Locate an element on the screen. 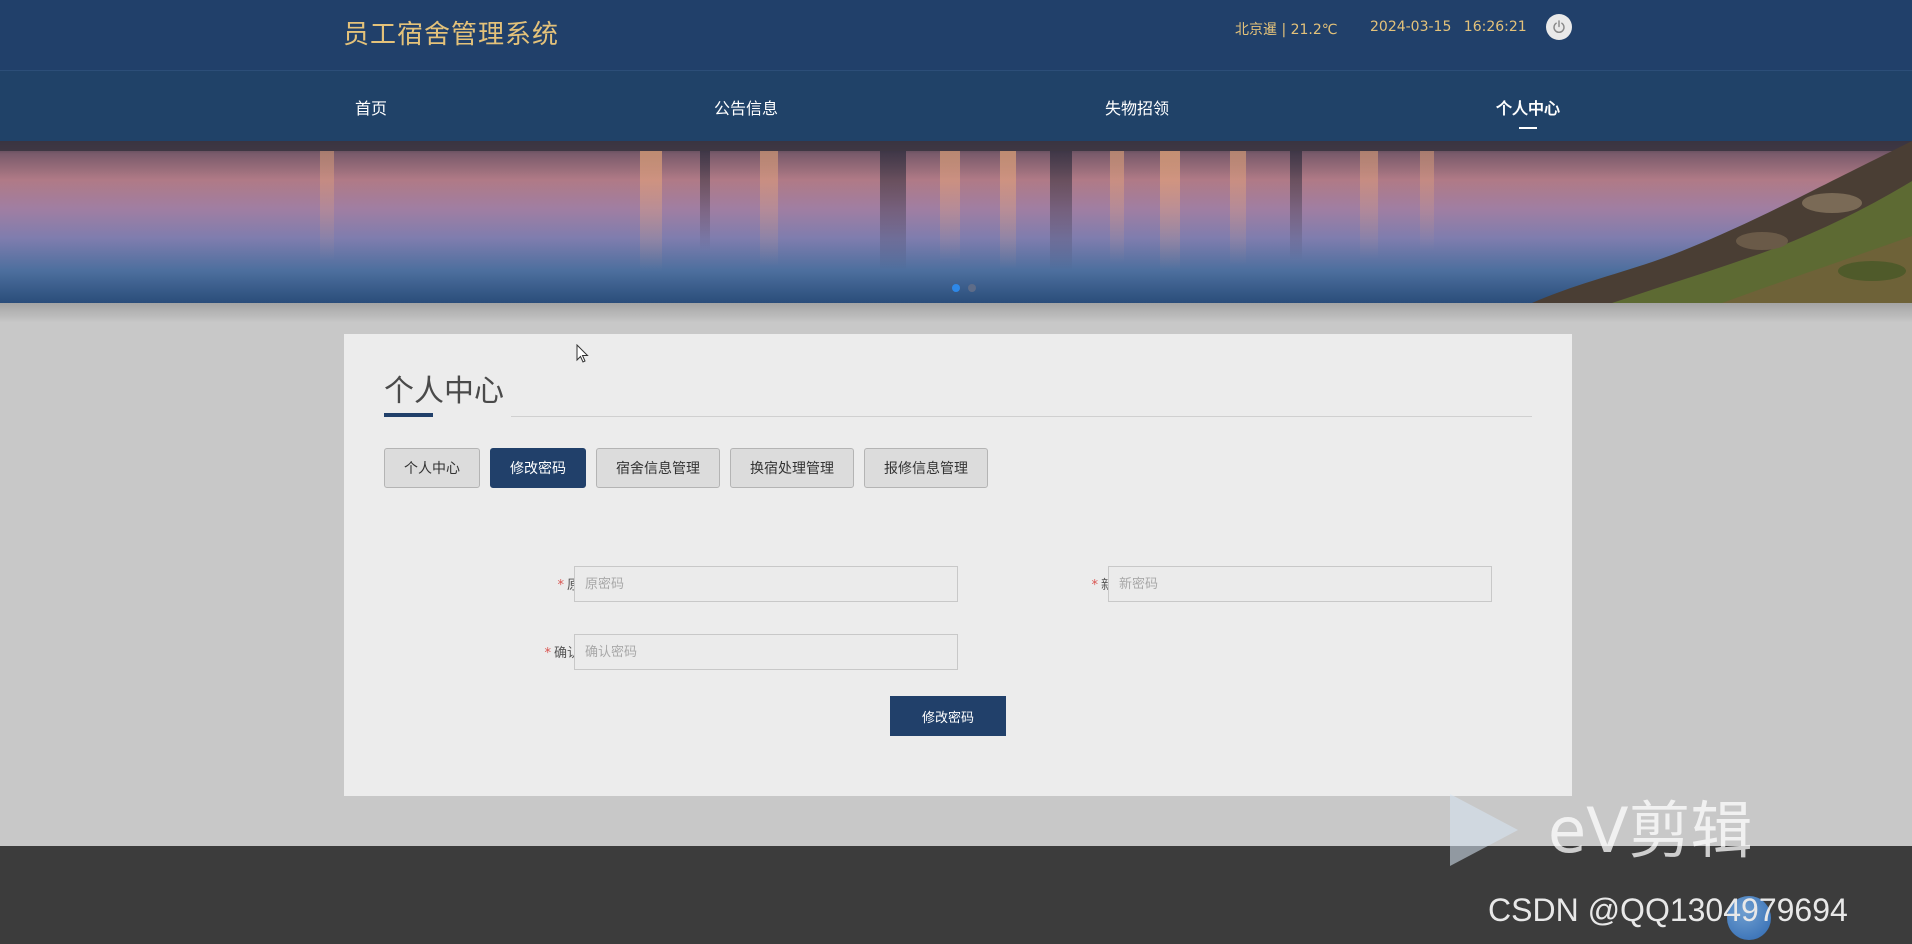  old-password-field is located at coordinates (766, 584).